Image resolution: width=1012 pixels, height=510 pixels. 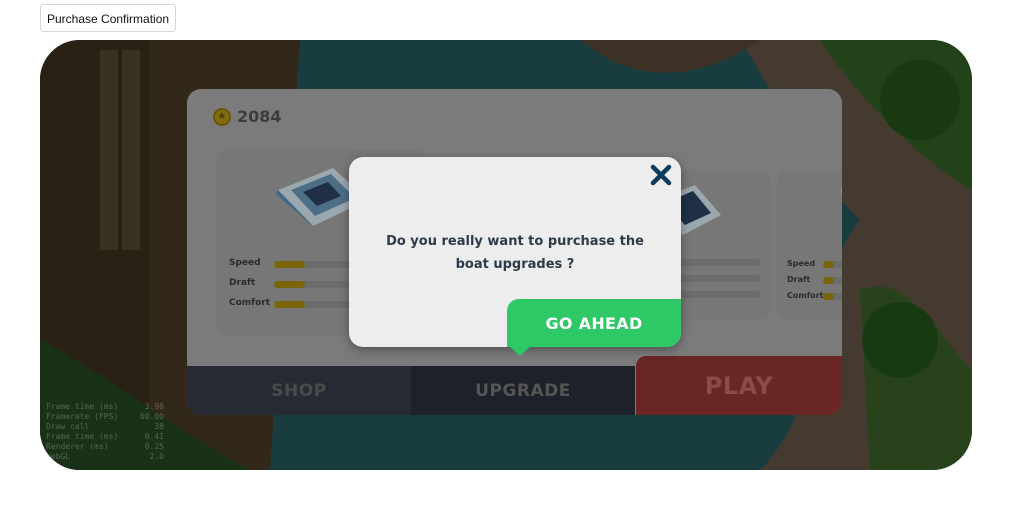 What do you see at coordinates (520, 351) in the screenshot?
I see `dialog-pointer` at bounding box center [520, 351].